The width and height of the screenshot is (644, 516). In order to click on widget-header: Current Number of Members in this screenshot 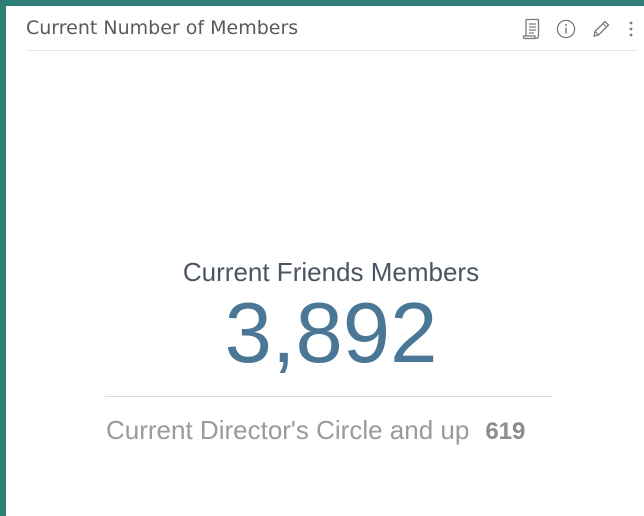, I will do `click(332, 28)`.